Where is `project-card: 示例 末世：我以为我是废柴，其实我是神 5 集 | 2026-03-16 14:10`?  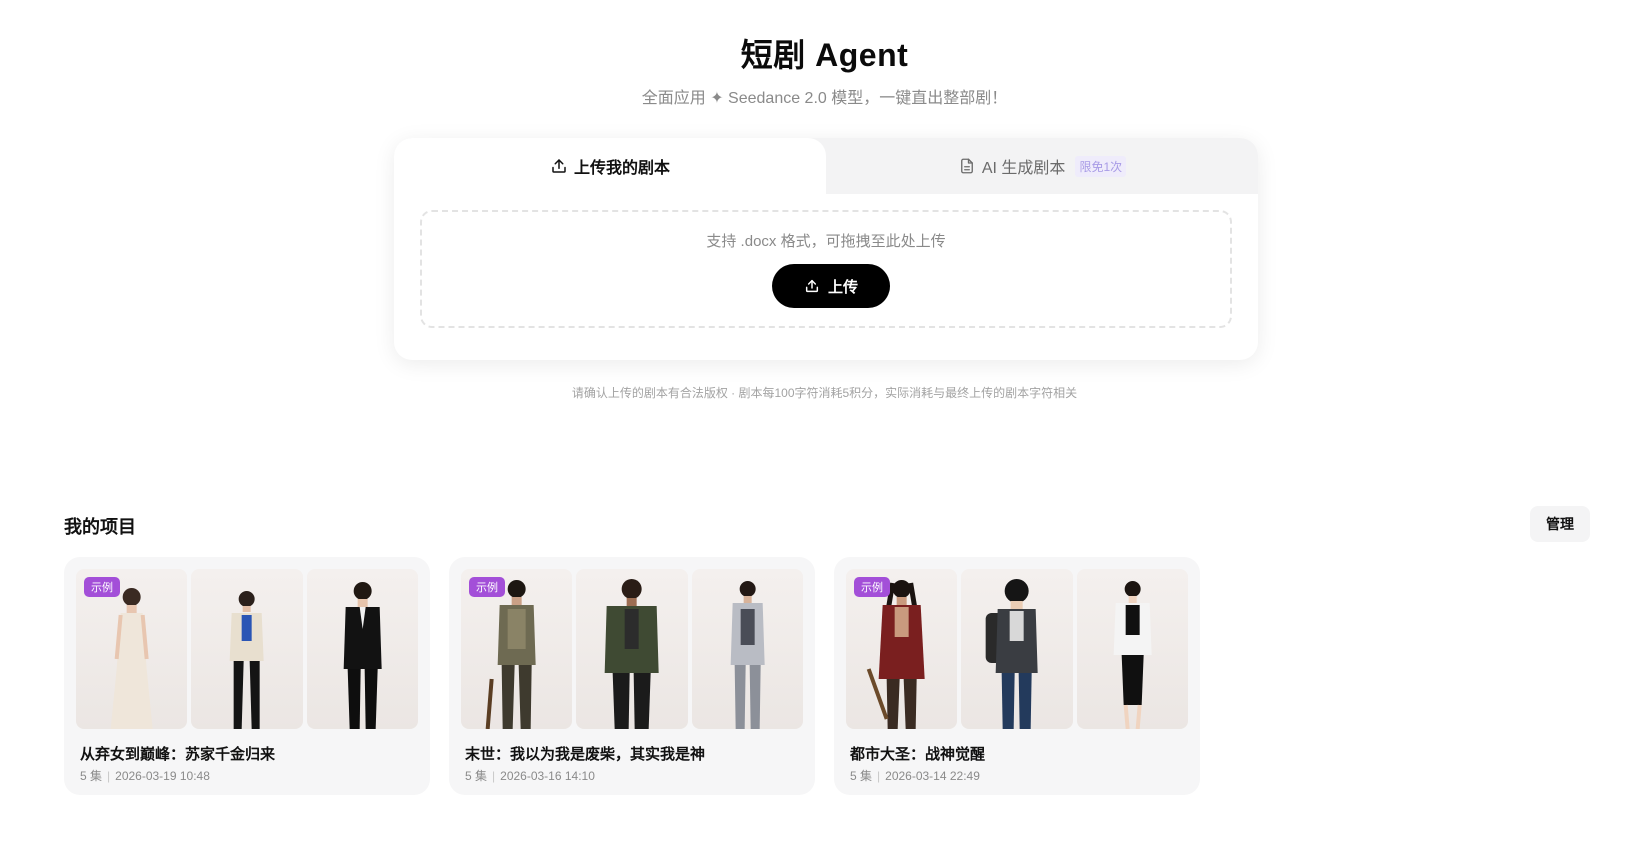
project-card: 示例 末世：我以为我是废柴，其实我是神 5 集 | 2026-03-16 14:10 is located at coordinates (632, 676).